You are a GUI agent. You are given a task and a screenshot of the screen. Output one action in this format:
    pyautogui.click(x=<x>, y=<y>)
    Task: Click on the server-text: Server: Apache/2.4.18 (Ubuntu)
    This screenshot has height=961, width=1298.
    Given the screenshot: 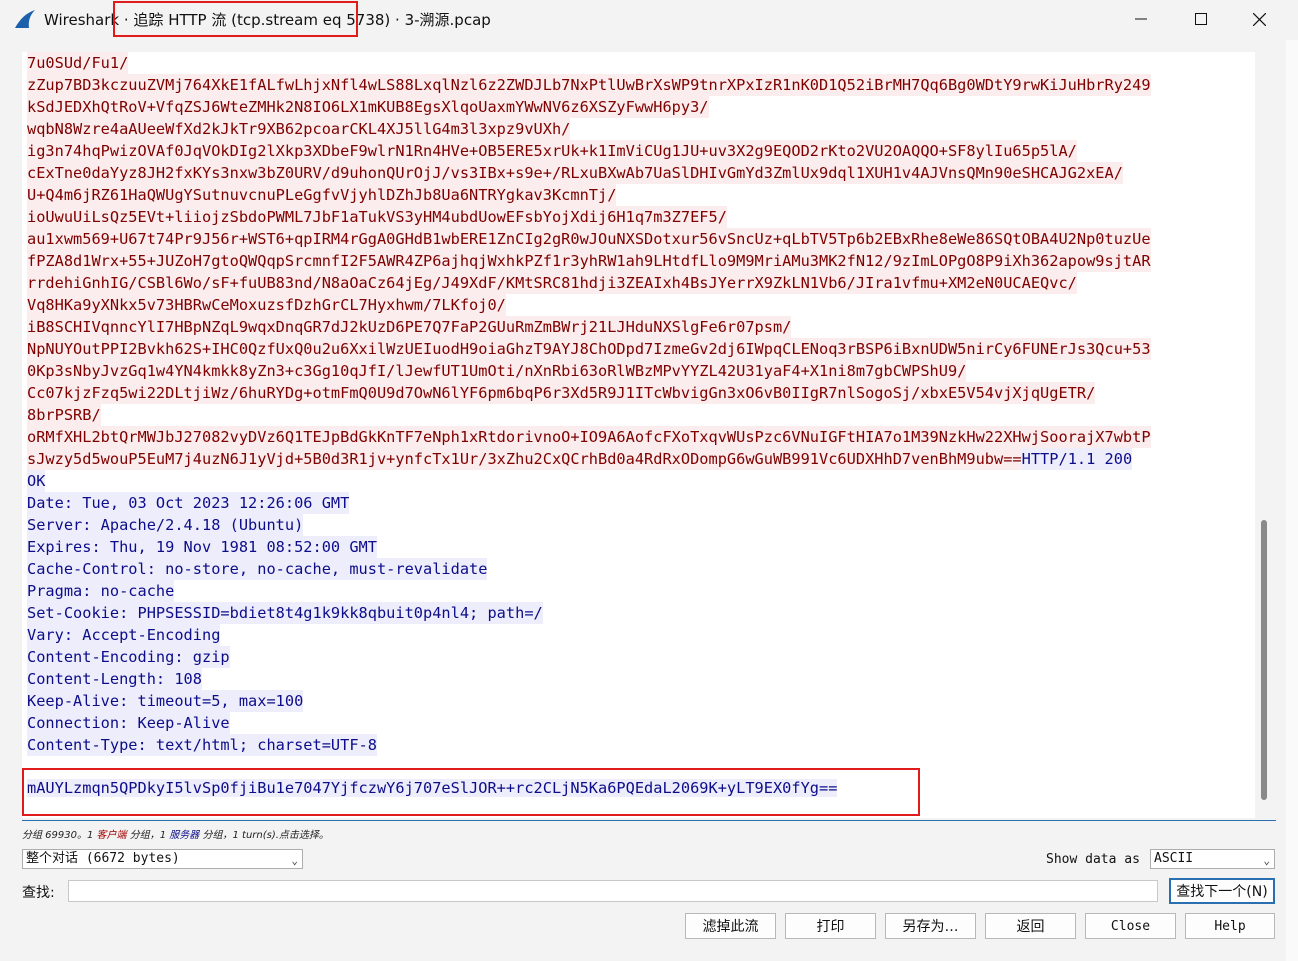 What is the action you would take?
    pyautogui.click(x=165, y=525)
    